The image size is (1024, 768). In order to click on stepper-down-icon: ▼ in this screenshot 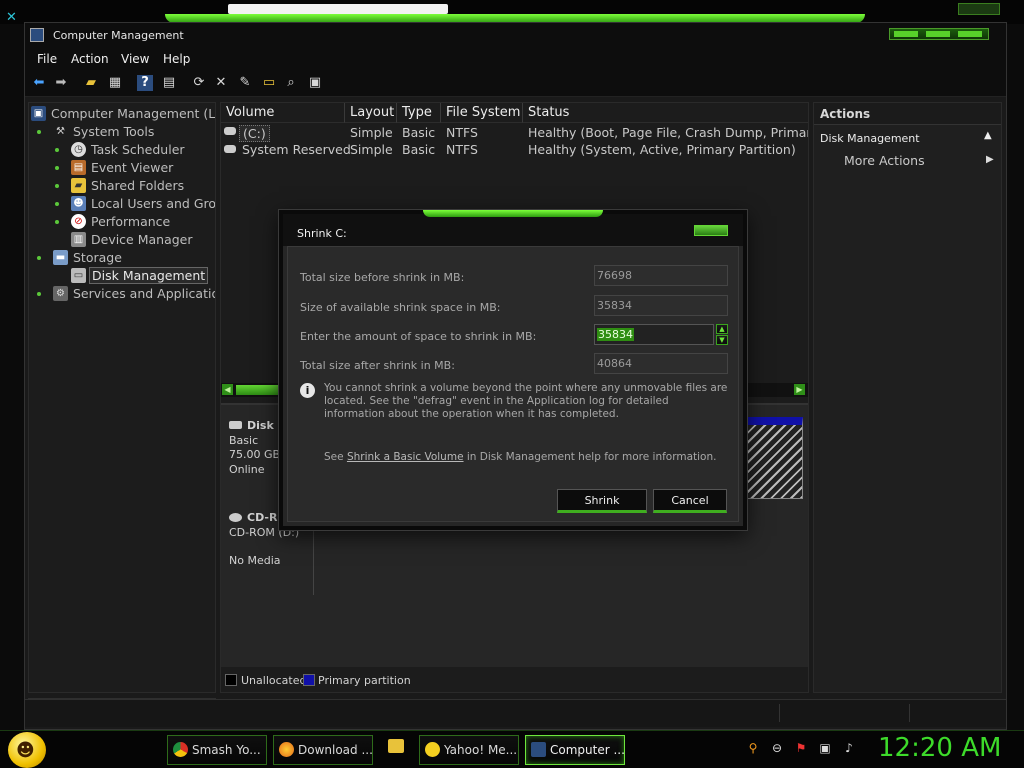, I will do `click(722, 340)`.